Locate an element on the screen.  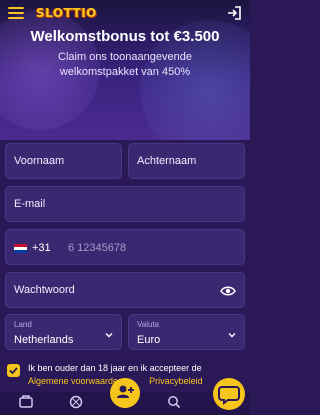
sports-icon is located at coordinates (76, 402).